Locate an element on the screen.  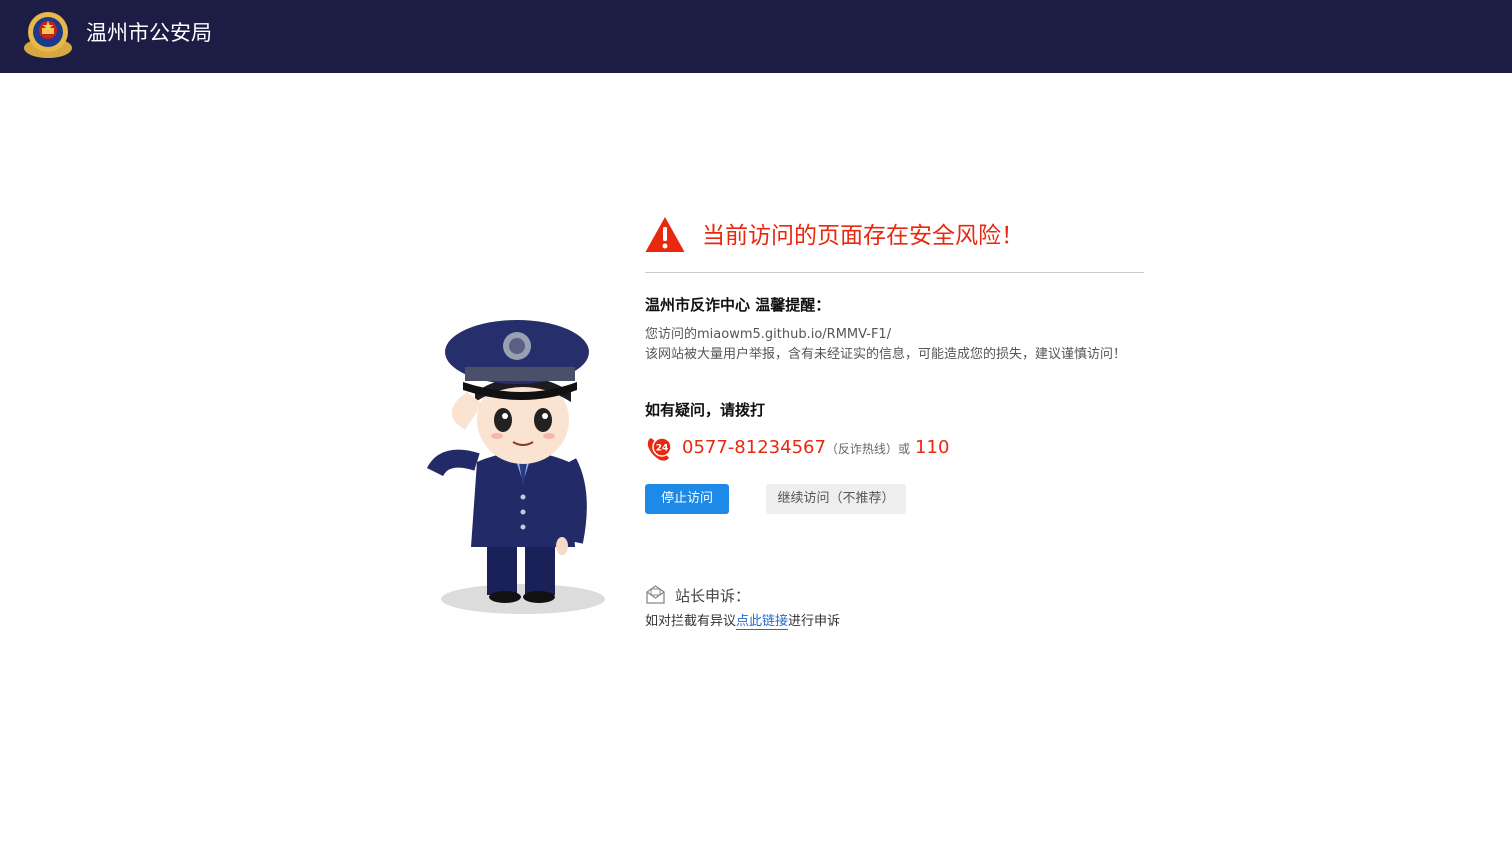
appeal-suffix: 进行申诉 is located at coordinates (814, 621).